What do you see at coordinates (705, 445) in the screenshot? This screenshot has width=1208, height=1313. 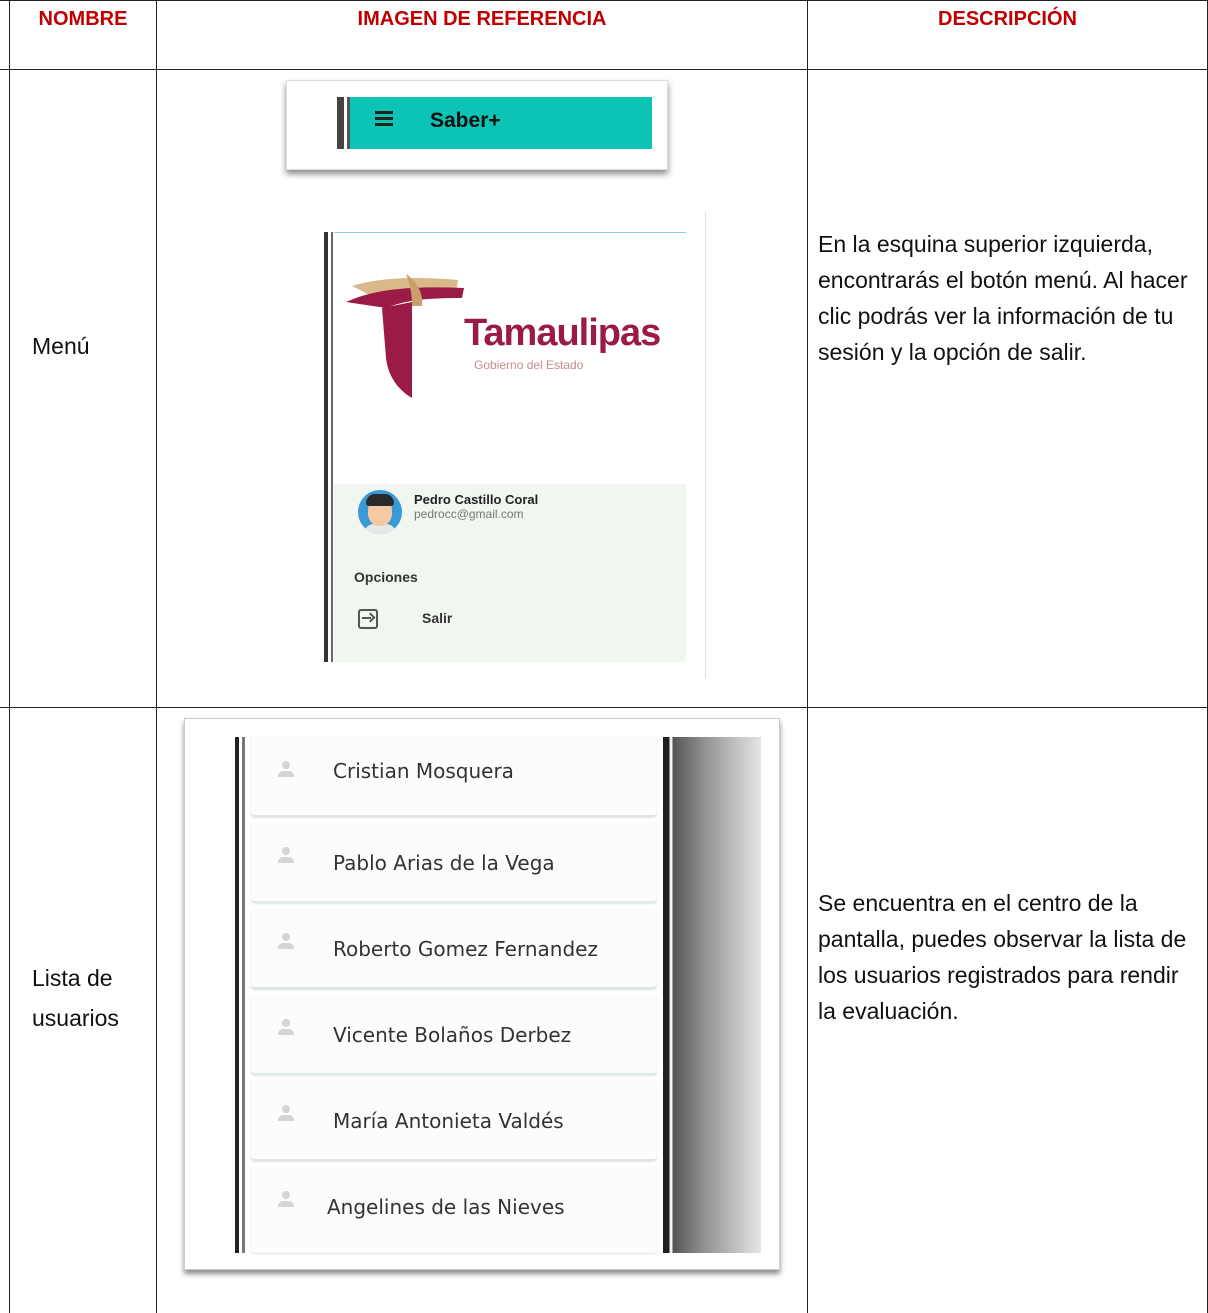 I see `drawer-right-edge` at bounding box center [705, 445].